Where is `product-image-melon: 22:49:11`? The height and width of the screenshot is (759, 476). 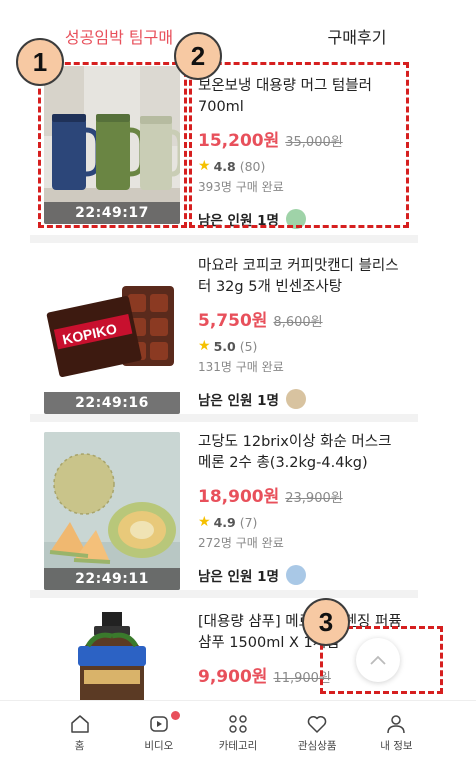 product-image-melon: 22:49:11 is located at coordinates (112, 511).